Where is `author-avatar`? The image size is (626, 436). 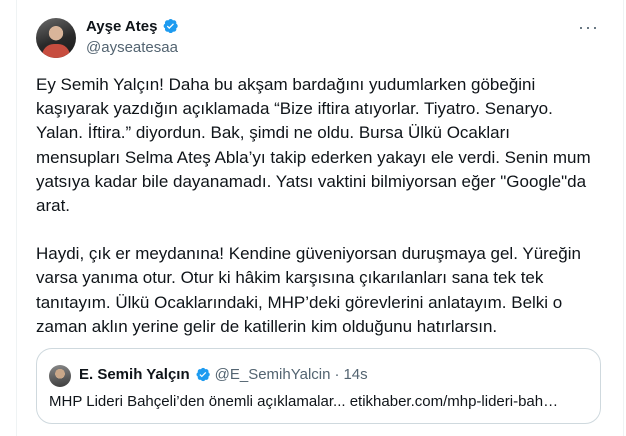 author-avatar is located at coordinates (56, 38).